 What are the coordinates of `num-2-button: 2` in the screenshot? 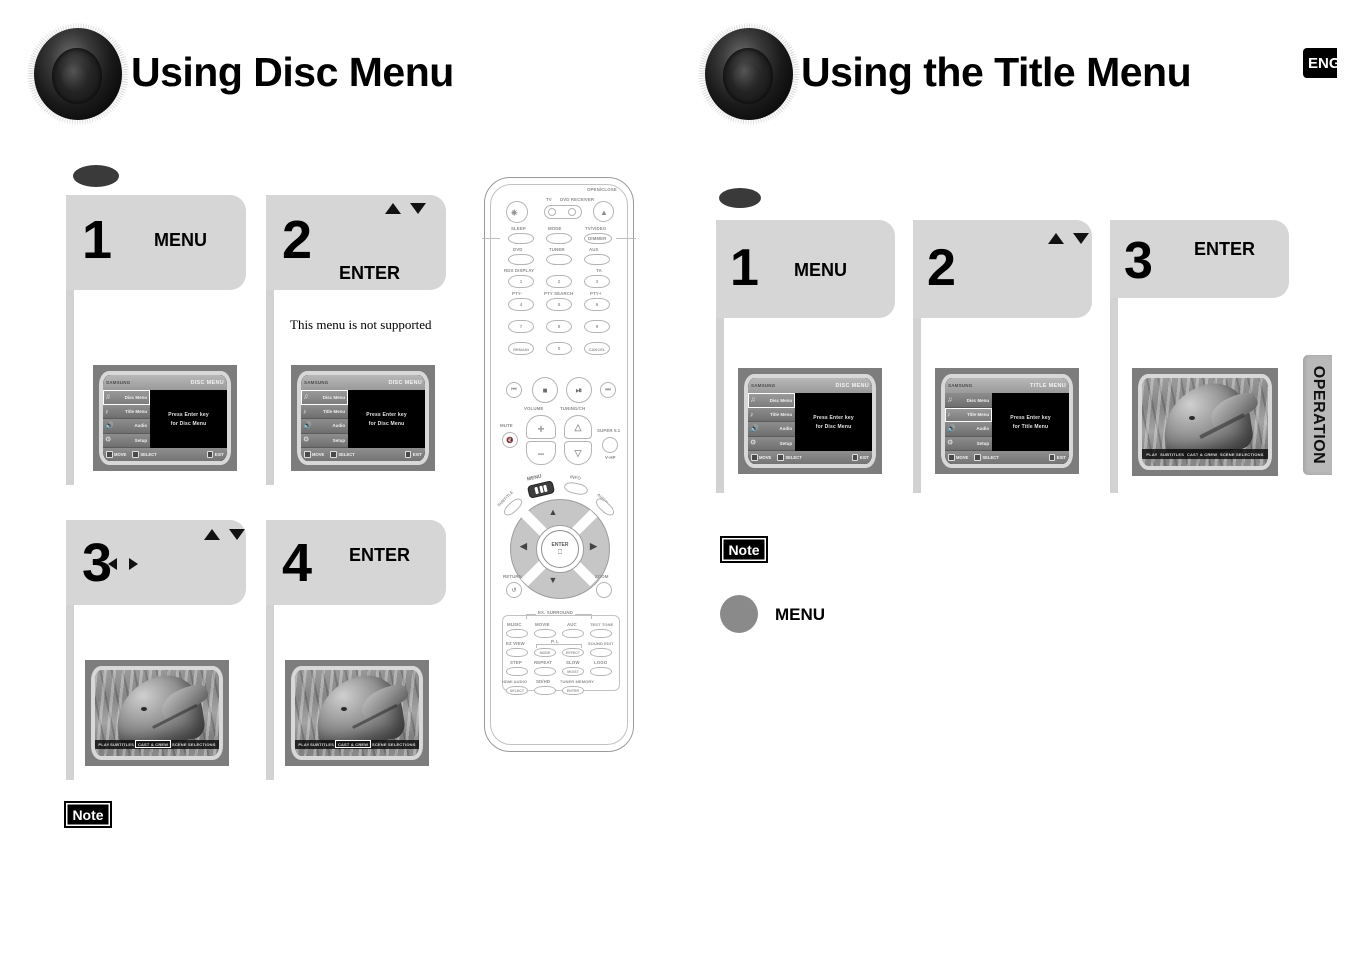 It's located at (559, 281).